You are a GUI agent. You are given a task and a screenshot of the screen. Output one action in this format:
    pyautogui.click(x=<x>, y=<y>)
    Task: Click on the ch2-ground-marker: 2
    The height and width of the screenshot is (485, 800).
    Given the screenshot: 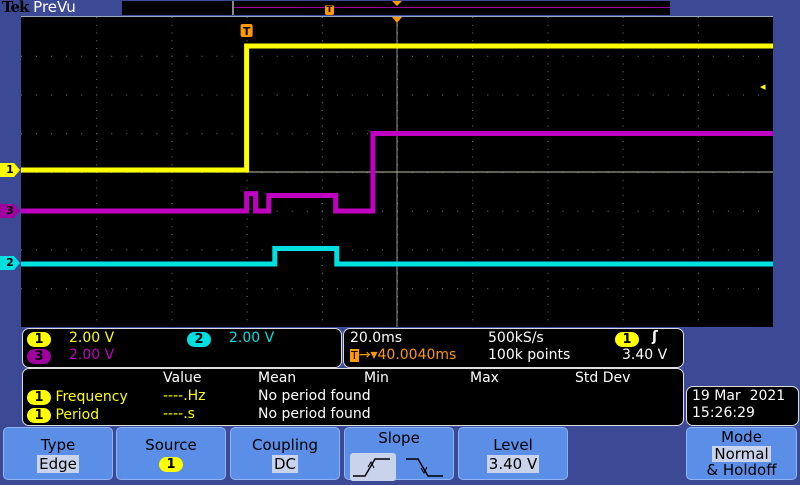 What is the action you would take?
    pyautogui.click(x=10, y=263)
    